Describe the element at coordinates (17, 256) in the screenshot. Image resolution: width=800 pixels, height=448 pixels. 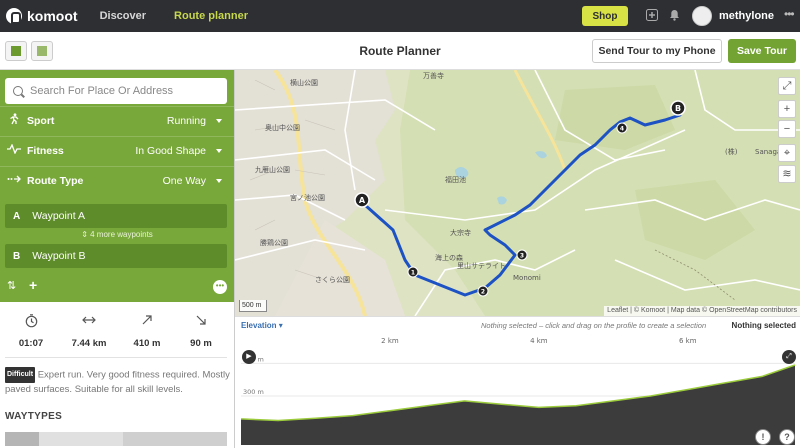
I see `waypoint-b-letter: B` at that location.